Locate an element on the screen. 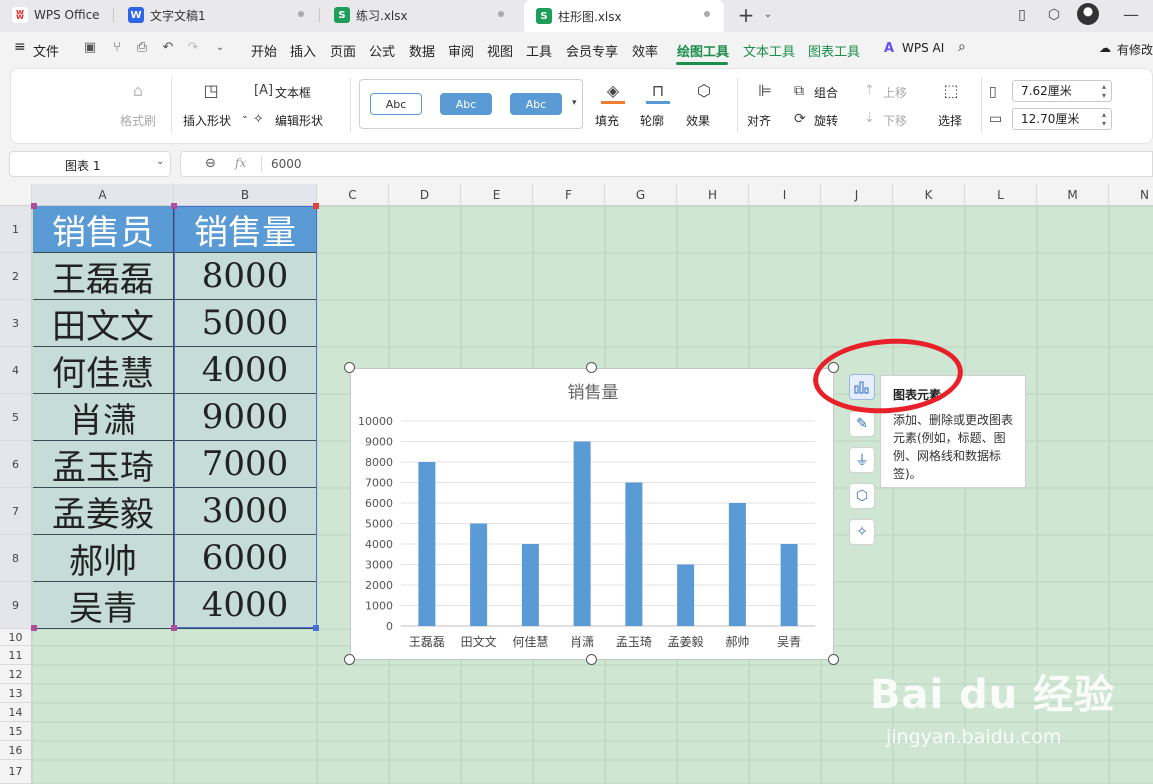 Image resolution: width=1153 pixels, height=784 pixels. rotate-button: 旋转 is located at coordinates (826, 120).